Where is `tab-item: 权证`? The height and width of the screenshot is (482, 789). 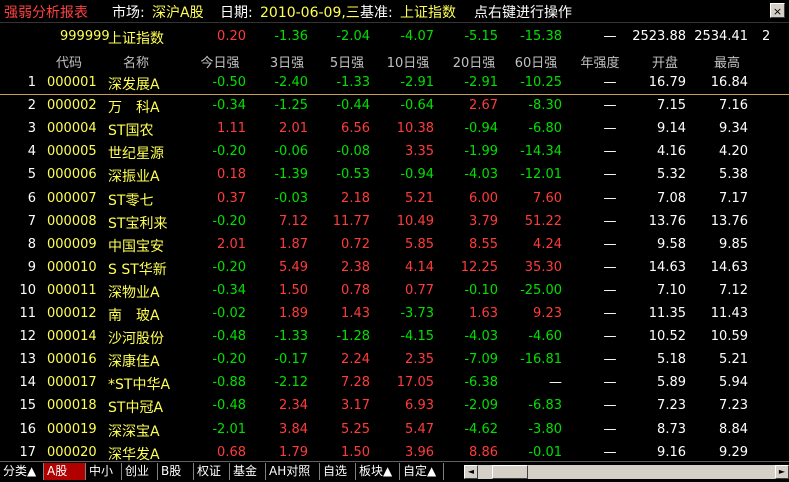
tab-item: 权证 is located at coordinates (212, 471).